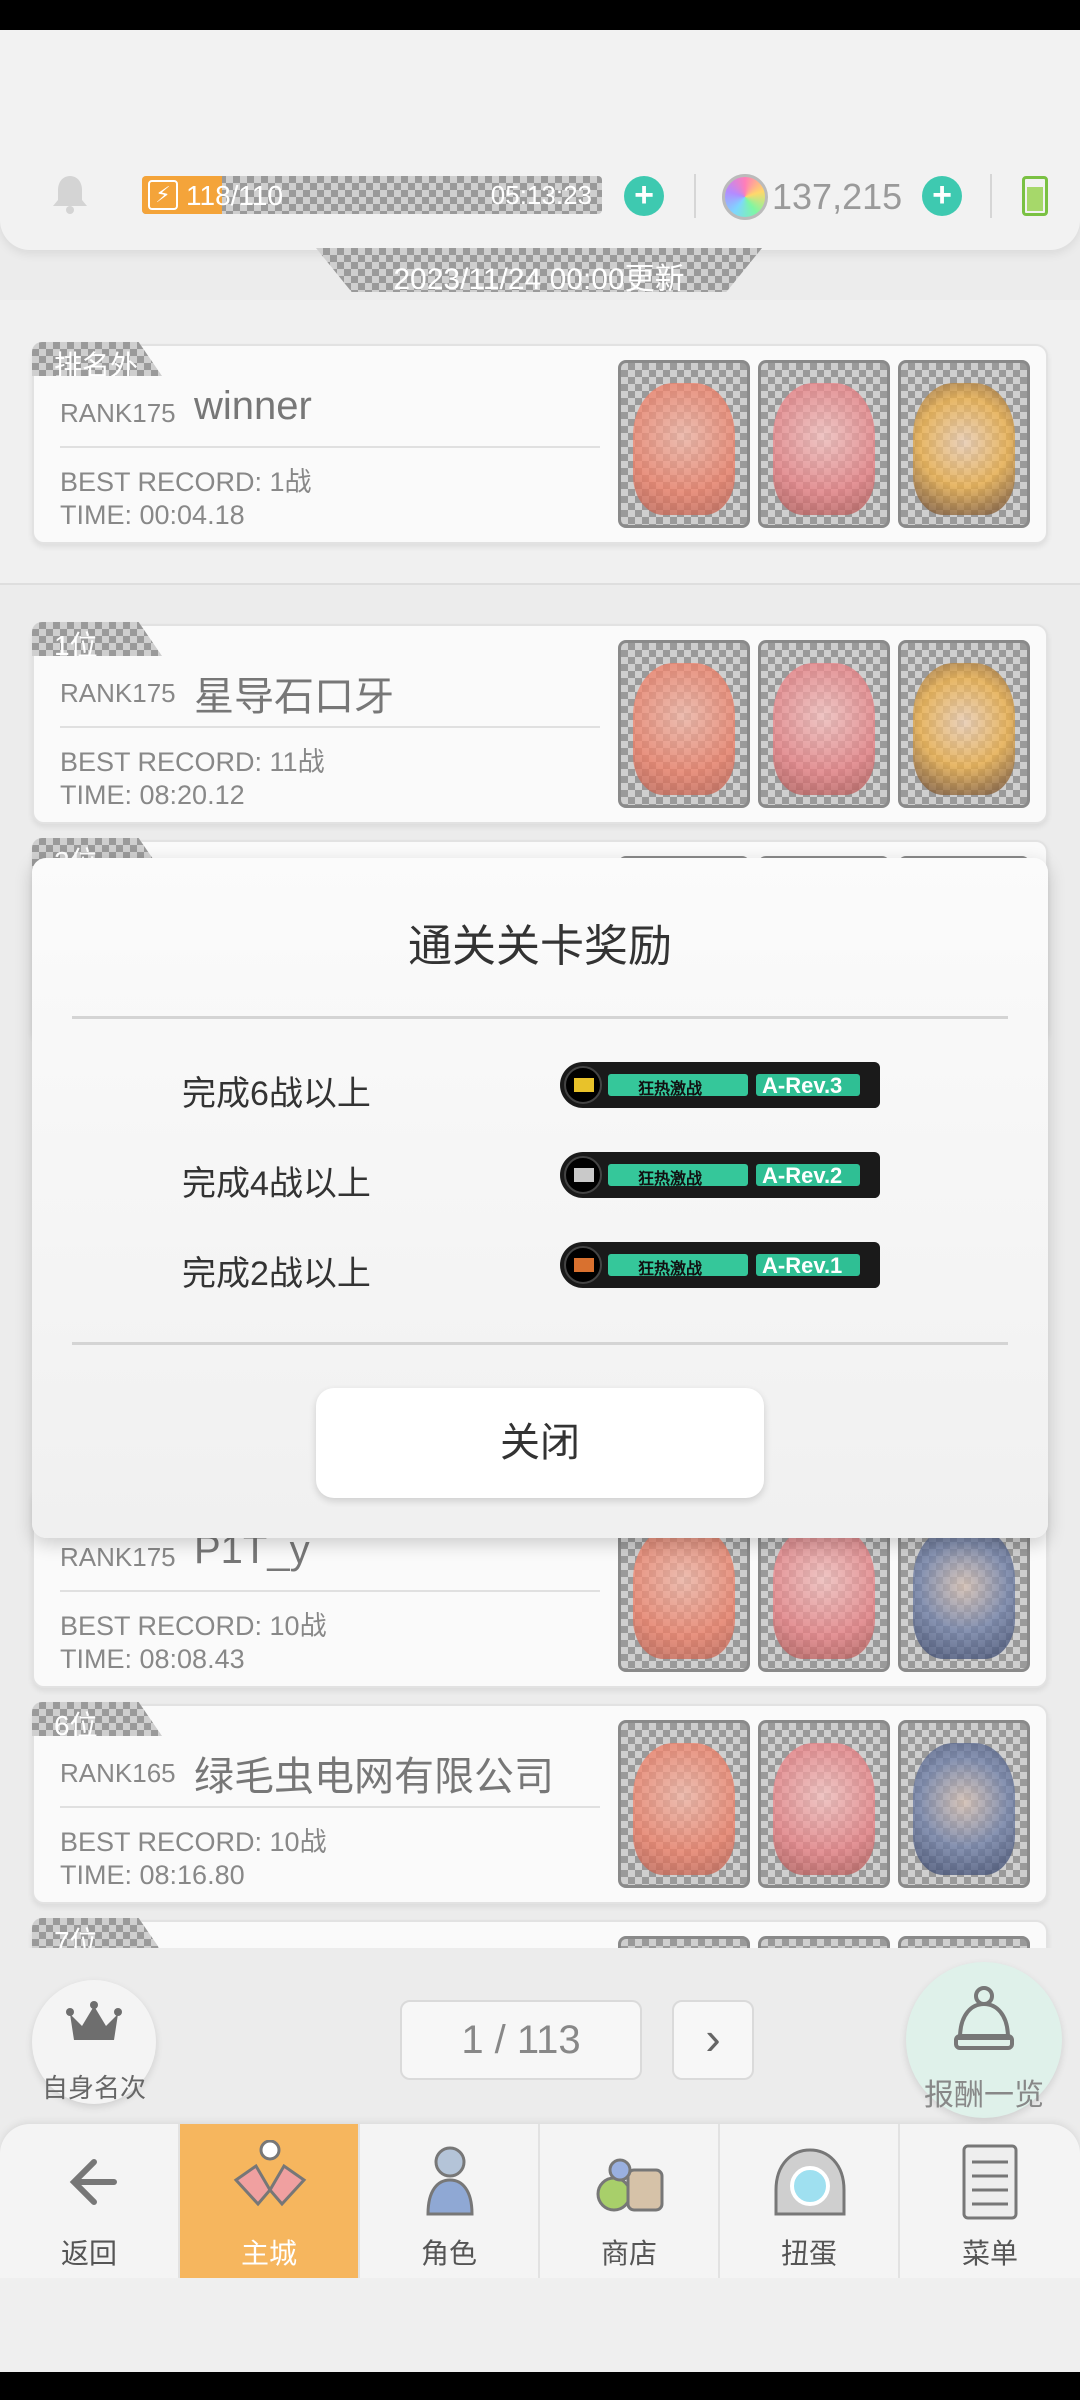 The height and width of the screenshot is (2400, 1080). I want to click on header-panel, so click(540, 140).